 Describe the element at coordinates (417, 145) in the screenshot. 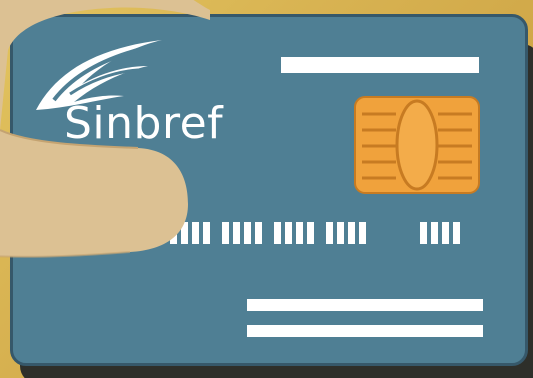

I see `smart-card-chip-icon` at that location.